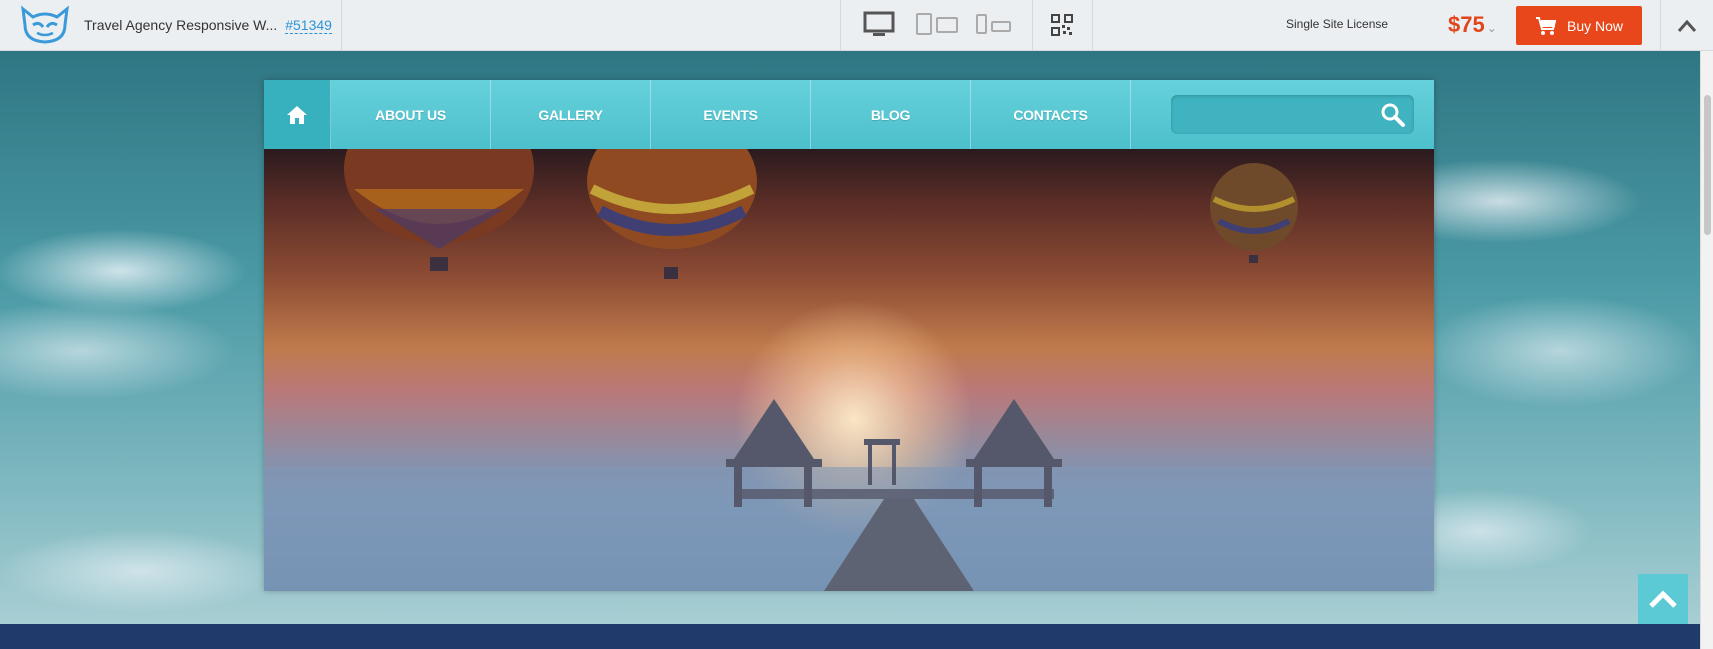 Image resolution: width=1713 pixels, height=649 pixels. I want to click on price-value: $75, so click(1466, 24).